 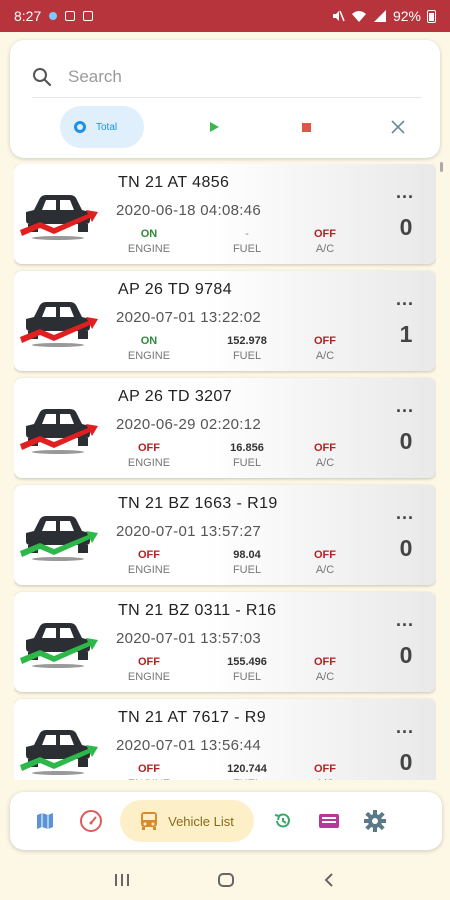 I want to click on vehicle-plate: TN 21 BZ 0311 - R16, so click(x=197, y=610).